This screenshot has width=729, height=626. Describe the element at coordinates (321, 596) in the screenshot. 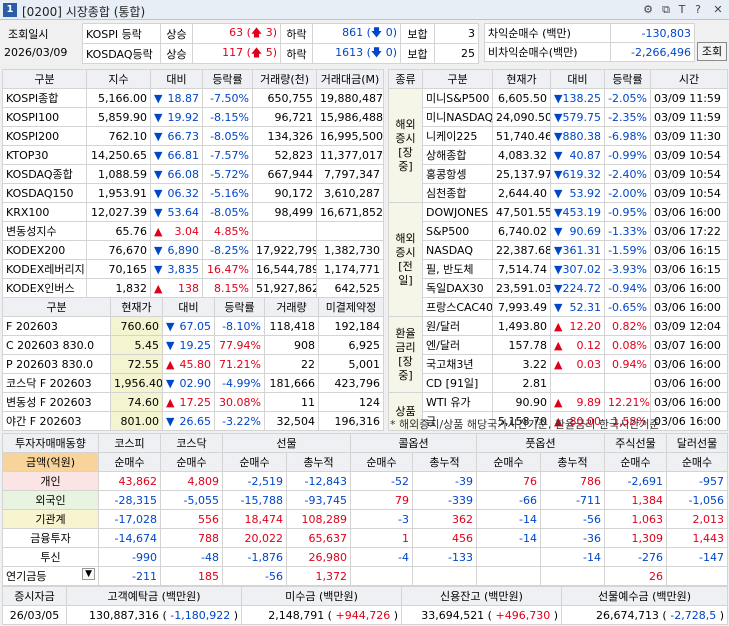

I see `funds-col-header: 미수금 (백만원)` at that location.